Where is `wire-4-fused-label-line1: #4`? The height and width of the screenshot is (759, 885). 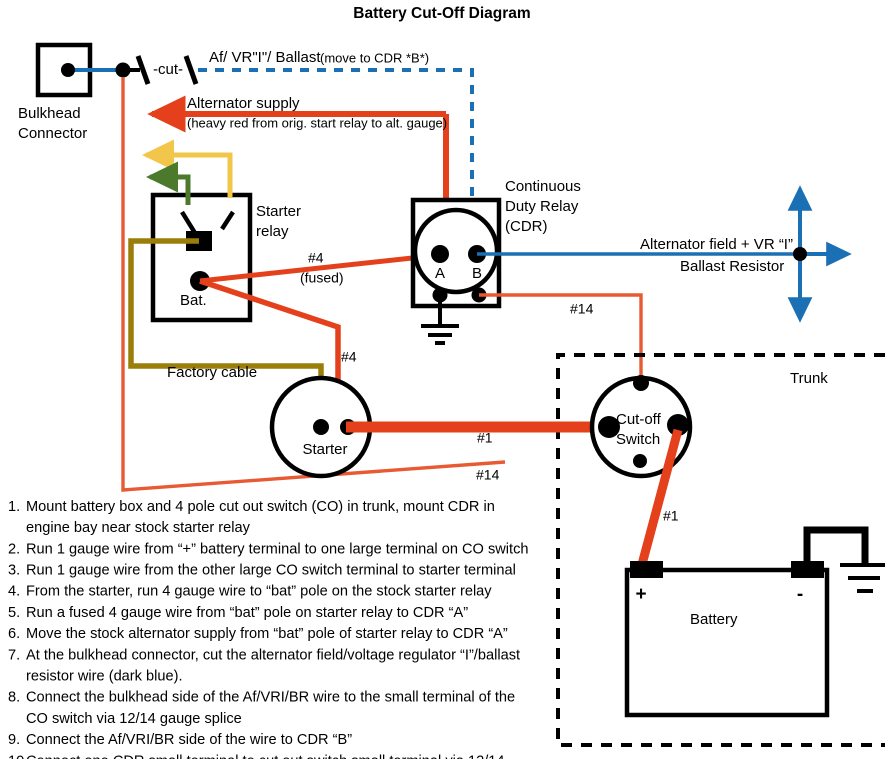
wire-4-fused-label-line1: #4 is located at coordinates (316, 258).